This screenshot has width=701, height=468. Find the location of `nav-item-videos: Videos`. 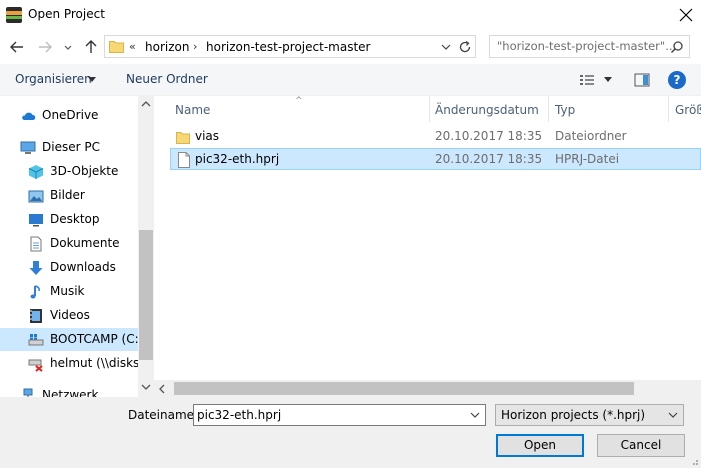

nav-item-videos: Videos is located at coordinates (69, 315).